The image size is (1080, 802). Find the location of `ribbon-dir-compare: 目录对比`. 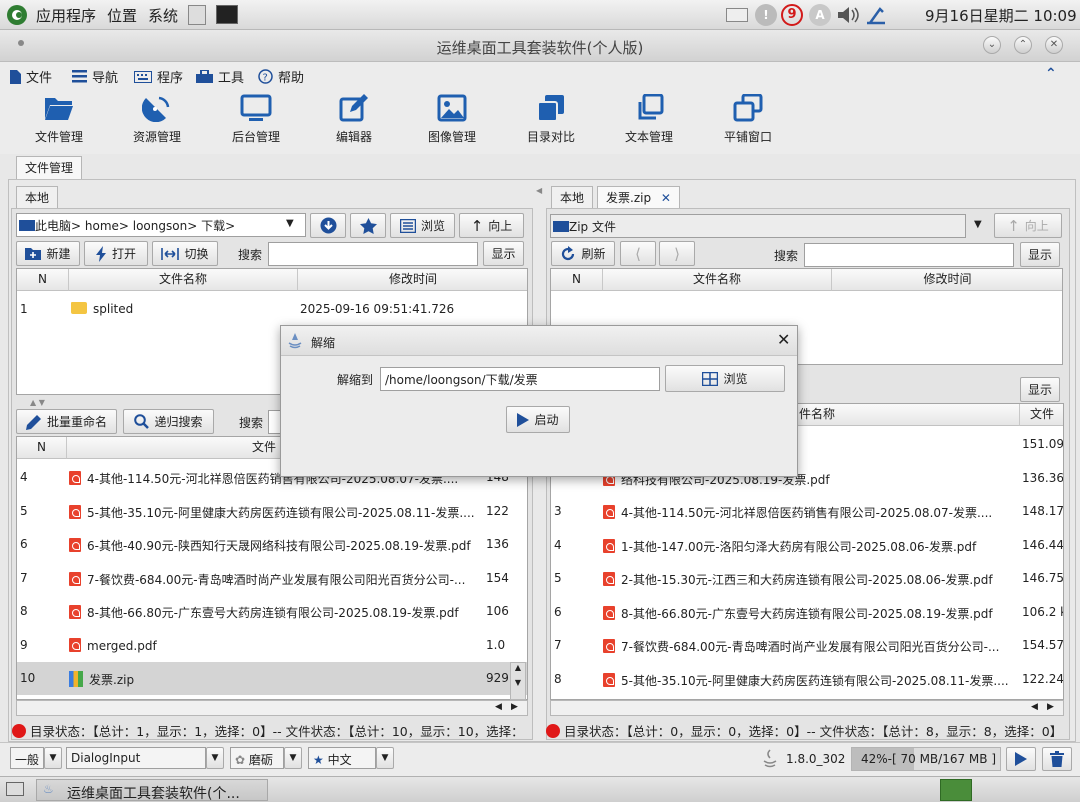

ribbon-dir-compare: 目录对比 is located at coordinates (551, 119).